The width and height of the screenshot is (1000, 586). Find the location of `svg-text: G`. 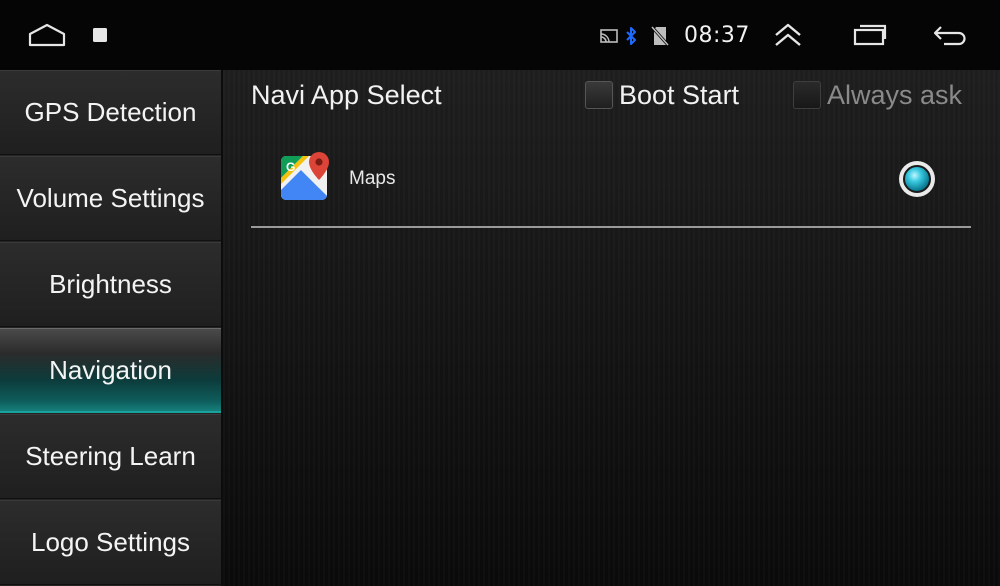

svg-text: G is located at coordinates (290, 167).